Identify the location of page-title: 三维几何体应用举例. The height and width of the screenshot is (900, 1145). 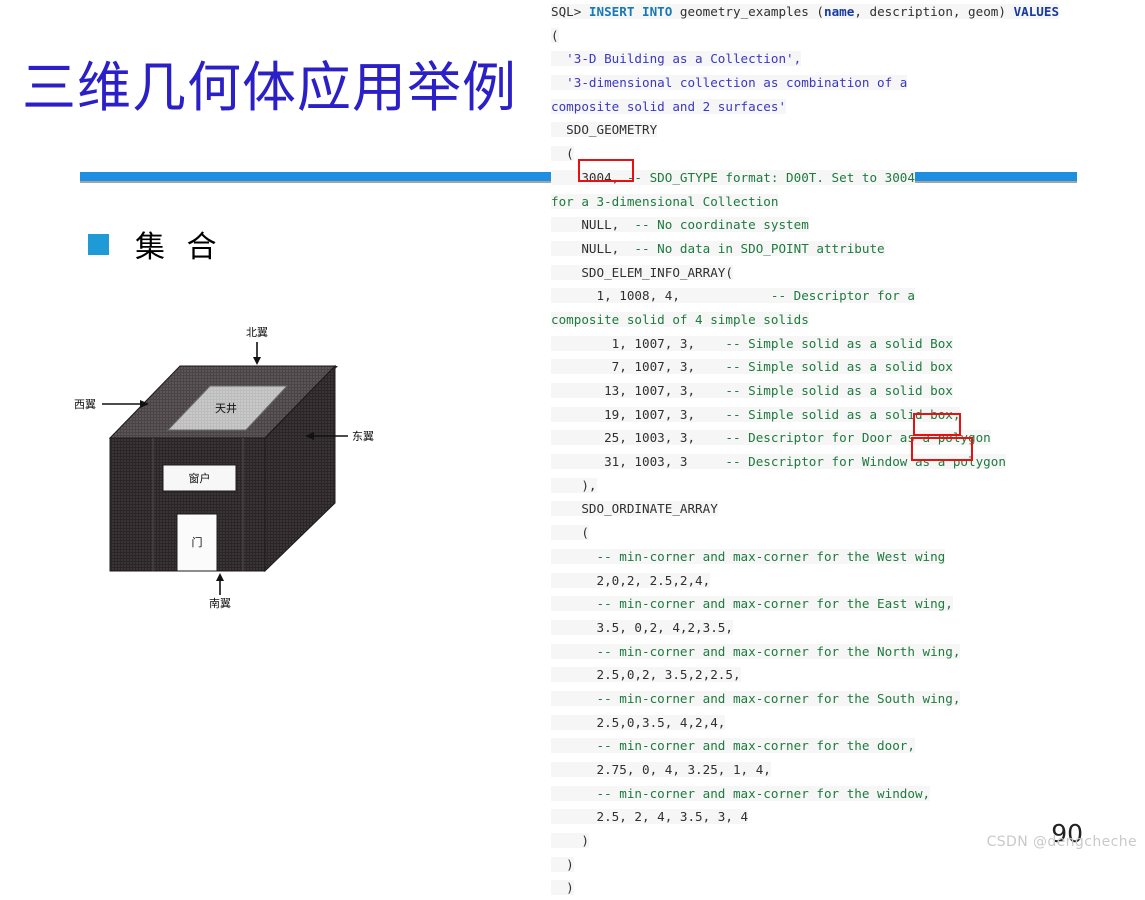
(269, 87).